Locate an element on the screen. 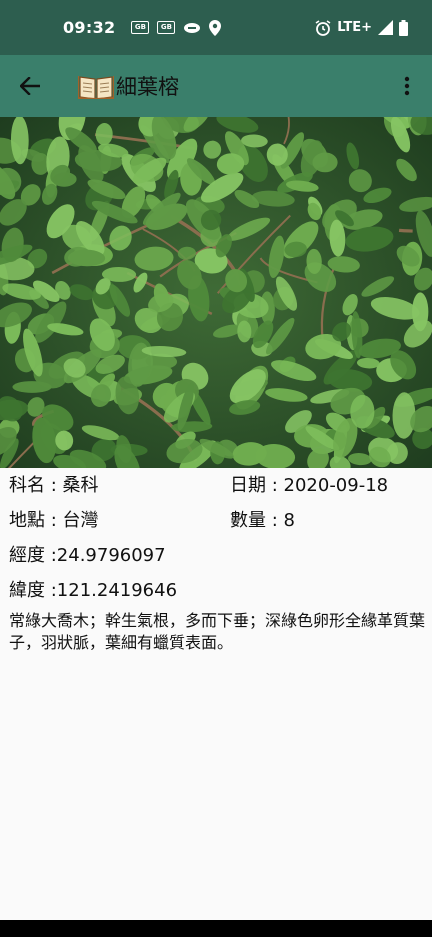  alarm-icon is located at coordinates (323, 27).